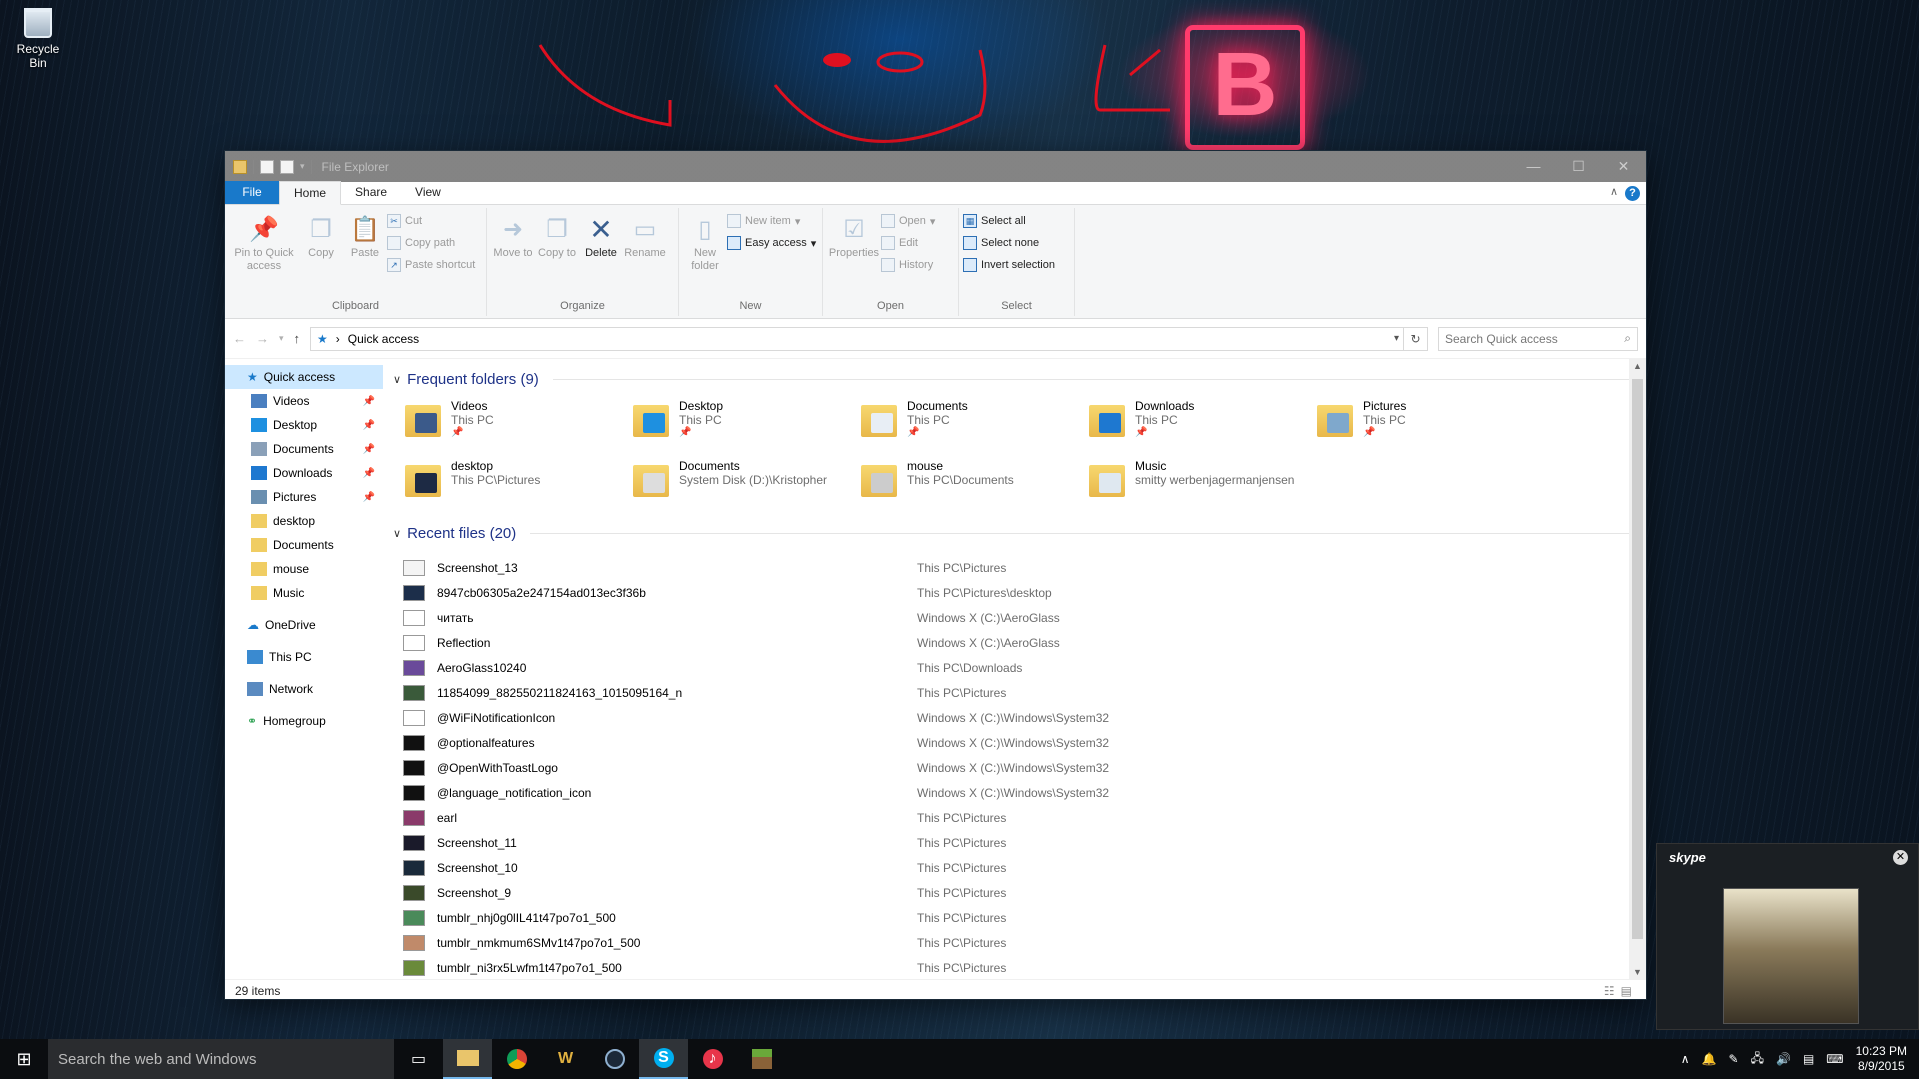  I want to click on address-bar: ★ › Quick access ▾ ↻, so click(869, 338).